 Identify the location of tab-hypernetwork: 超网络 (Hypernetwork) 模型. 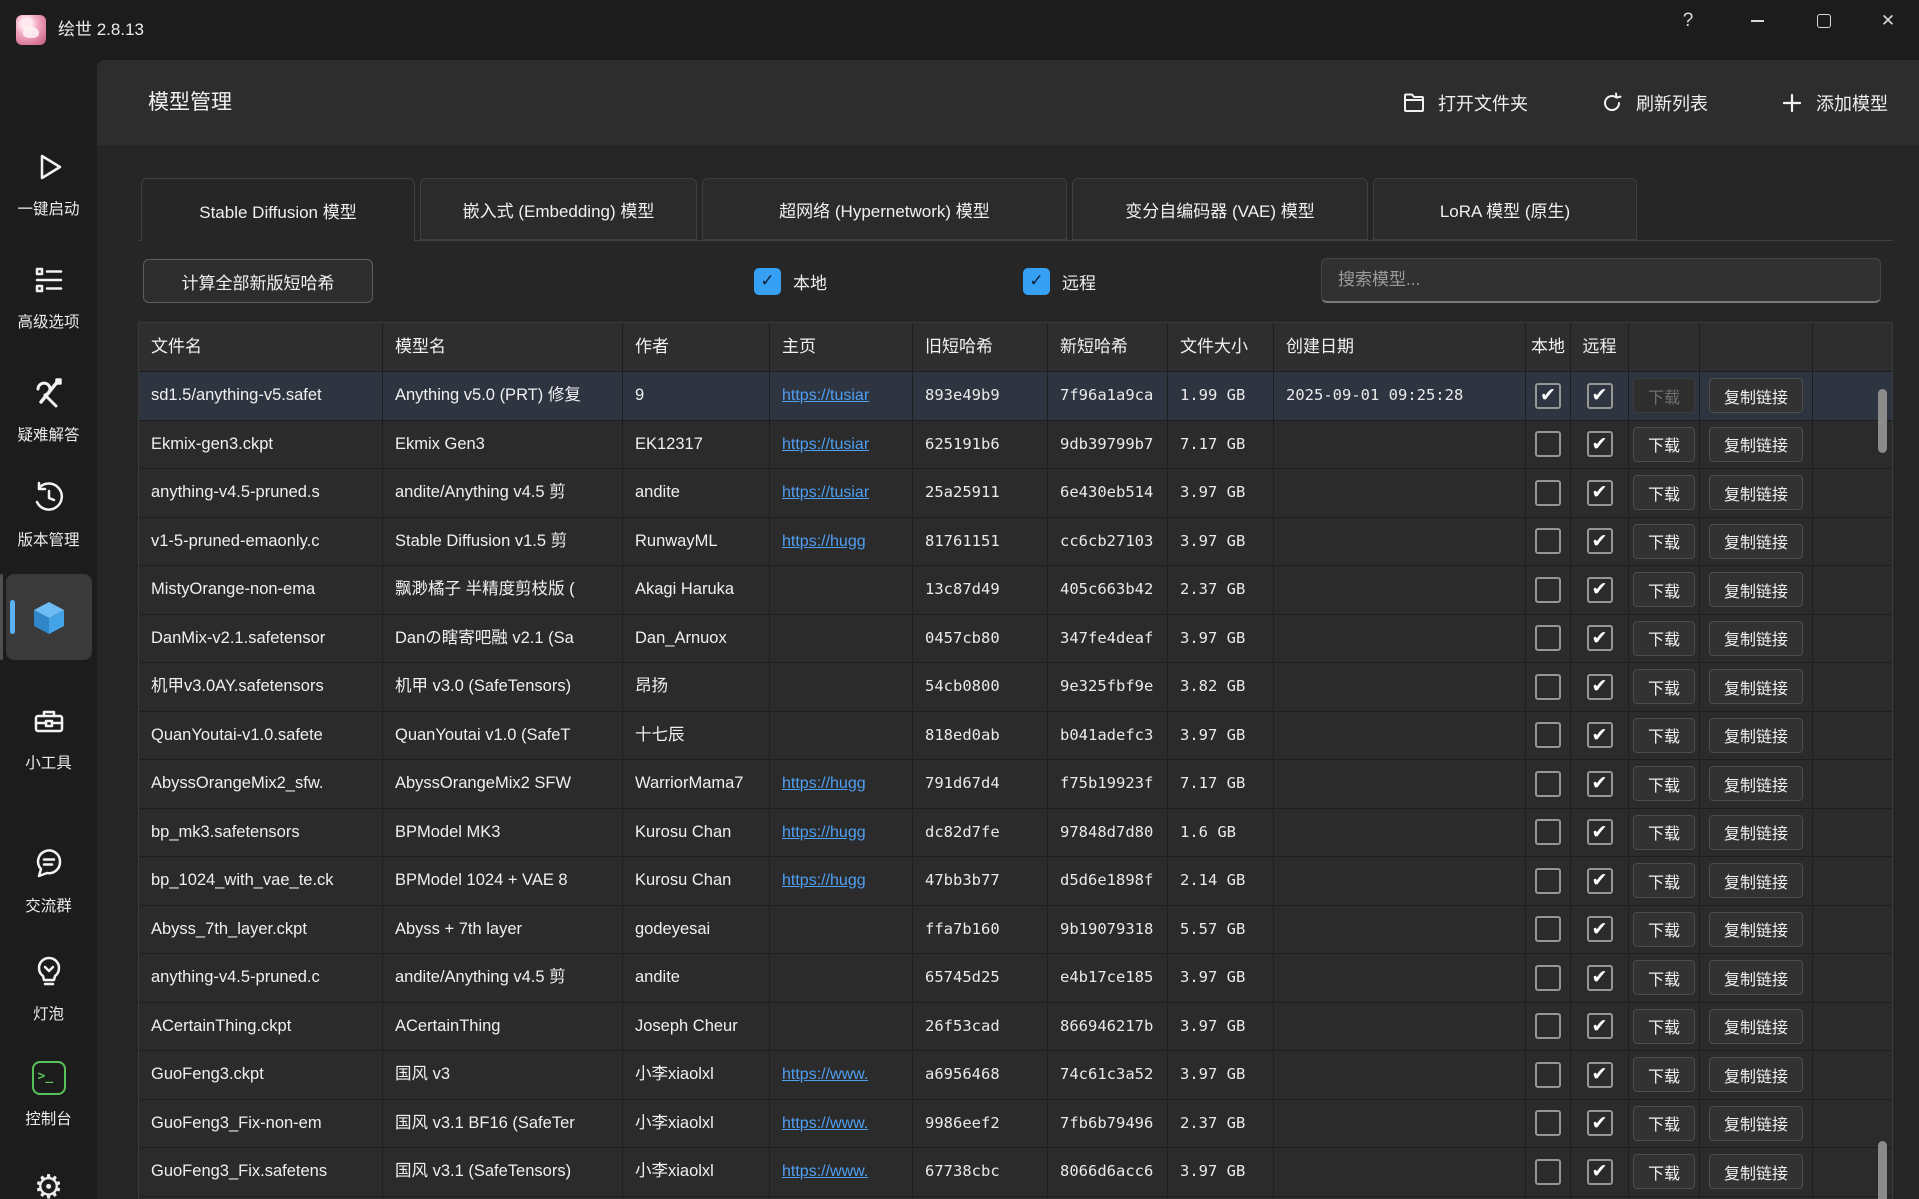
(884, 209).